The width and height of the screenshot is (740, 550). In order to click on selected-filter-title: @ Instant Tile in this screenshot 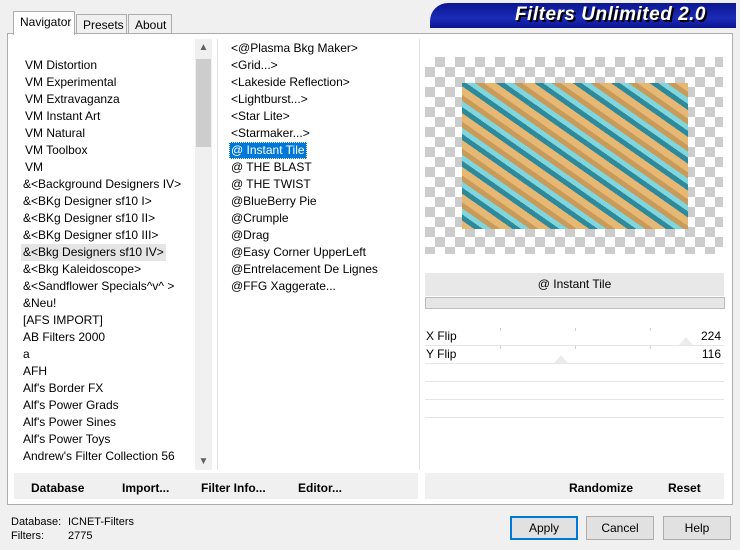, I will do `click(574, 284)`.